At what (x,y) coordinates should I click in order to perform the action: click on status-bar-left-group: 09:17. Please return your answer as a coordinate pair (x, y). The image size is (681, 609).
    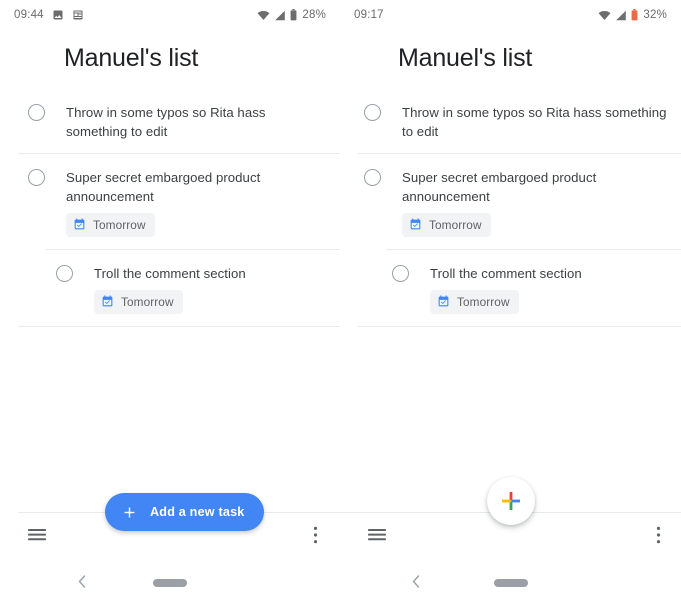
    Looking at the image, I should click on (369, 15).